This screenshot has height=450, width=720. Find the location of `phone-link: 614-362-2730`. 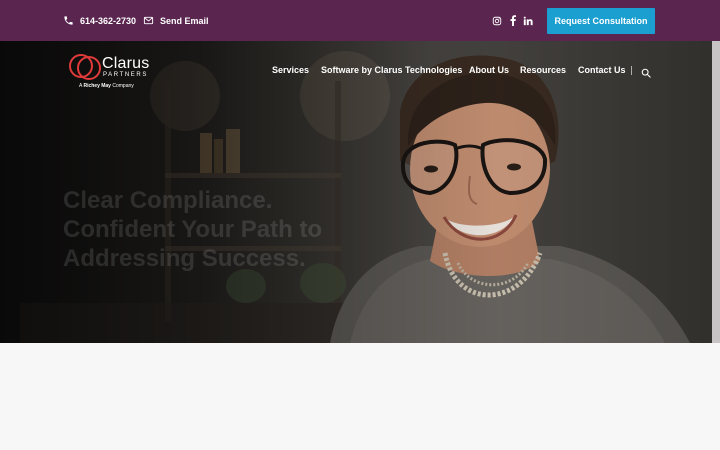

phone-link: 614-362-2730 is located at coordinates (99, 20).